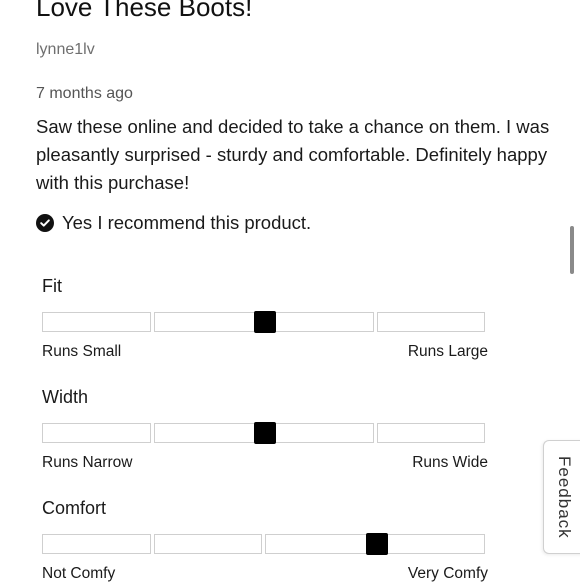 This screenshot has width=580, height=583. I want to click on scrollbar-thumb, so click(572, 250).